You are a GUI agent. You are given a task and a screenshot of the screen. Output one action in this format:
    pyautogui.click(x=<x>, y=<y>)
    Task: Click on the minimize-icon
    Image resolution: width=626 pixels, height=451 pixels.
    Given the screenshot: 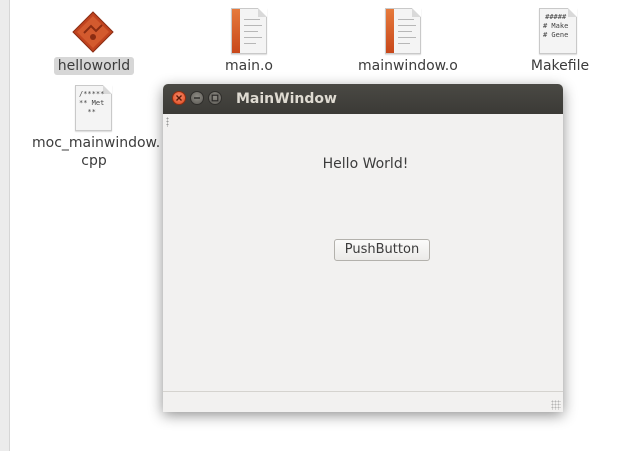 What is the action you would take?
    pyautogui.click(x=197, y=98)
    